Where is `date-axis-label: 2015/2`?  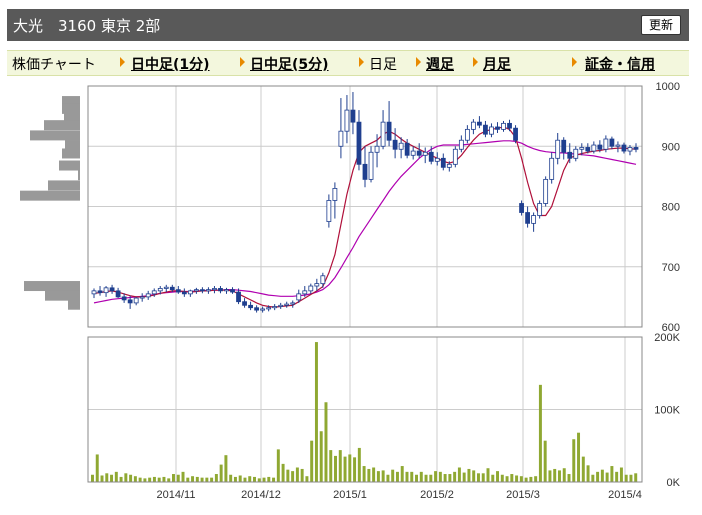 date-axis-label: 2015/2 is located at coordinates (437, 495).